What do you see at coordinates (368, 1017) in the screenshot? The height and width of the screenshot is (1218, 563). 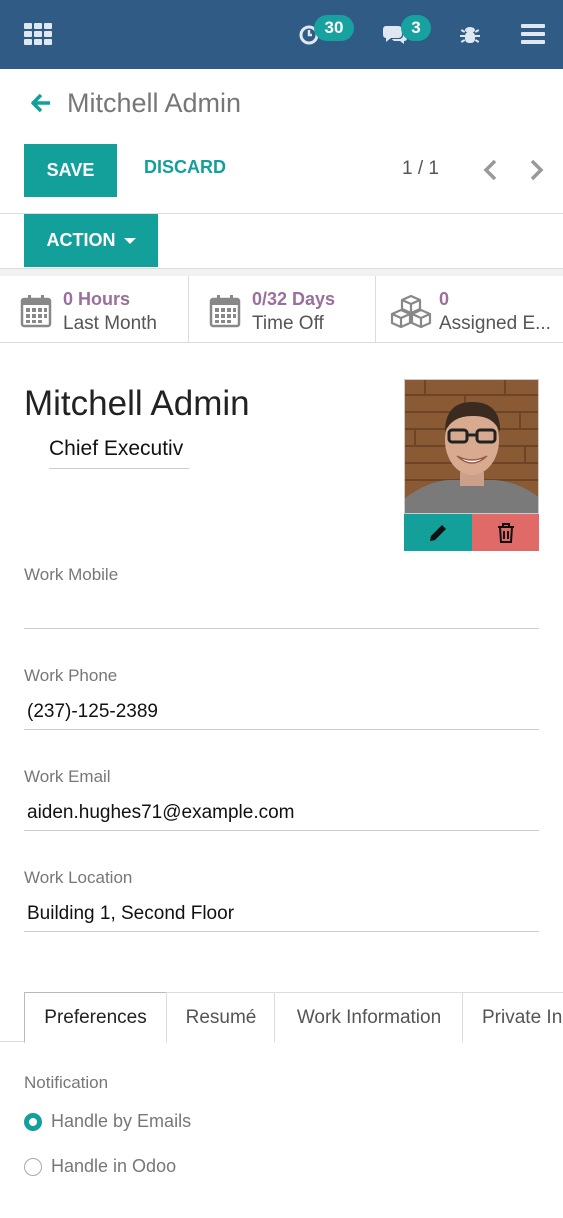 I see `tab-work-information: Work Information` at bounding box center [368, 1017].